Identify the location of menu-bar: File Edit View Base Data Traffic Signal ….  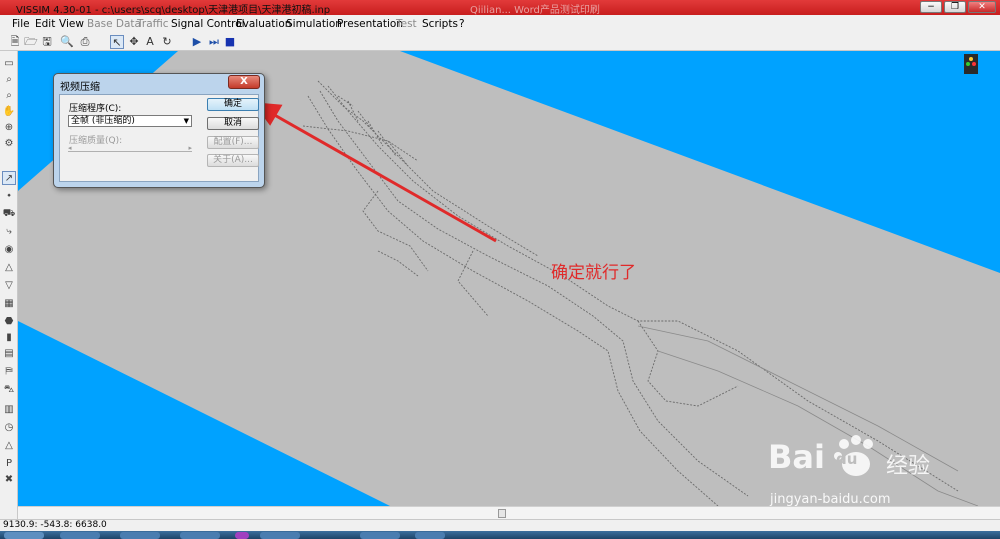
(500, 24).